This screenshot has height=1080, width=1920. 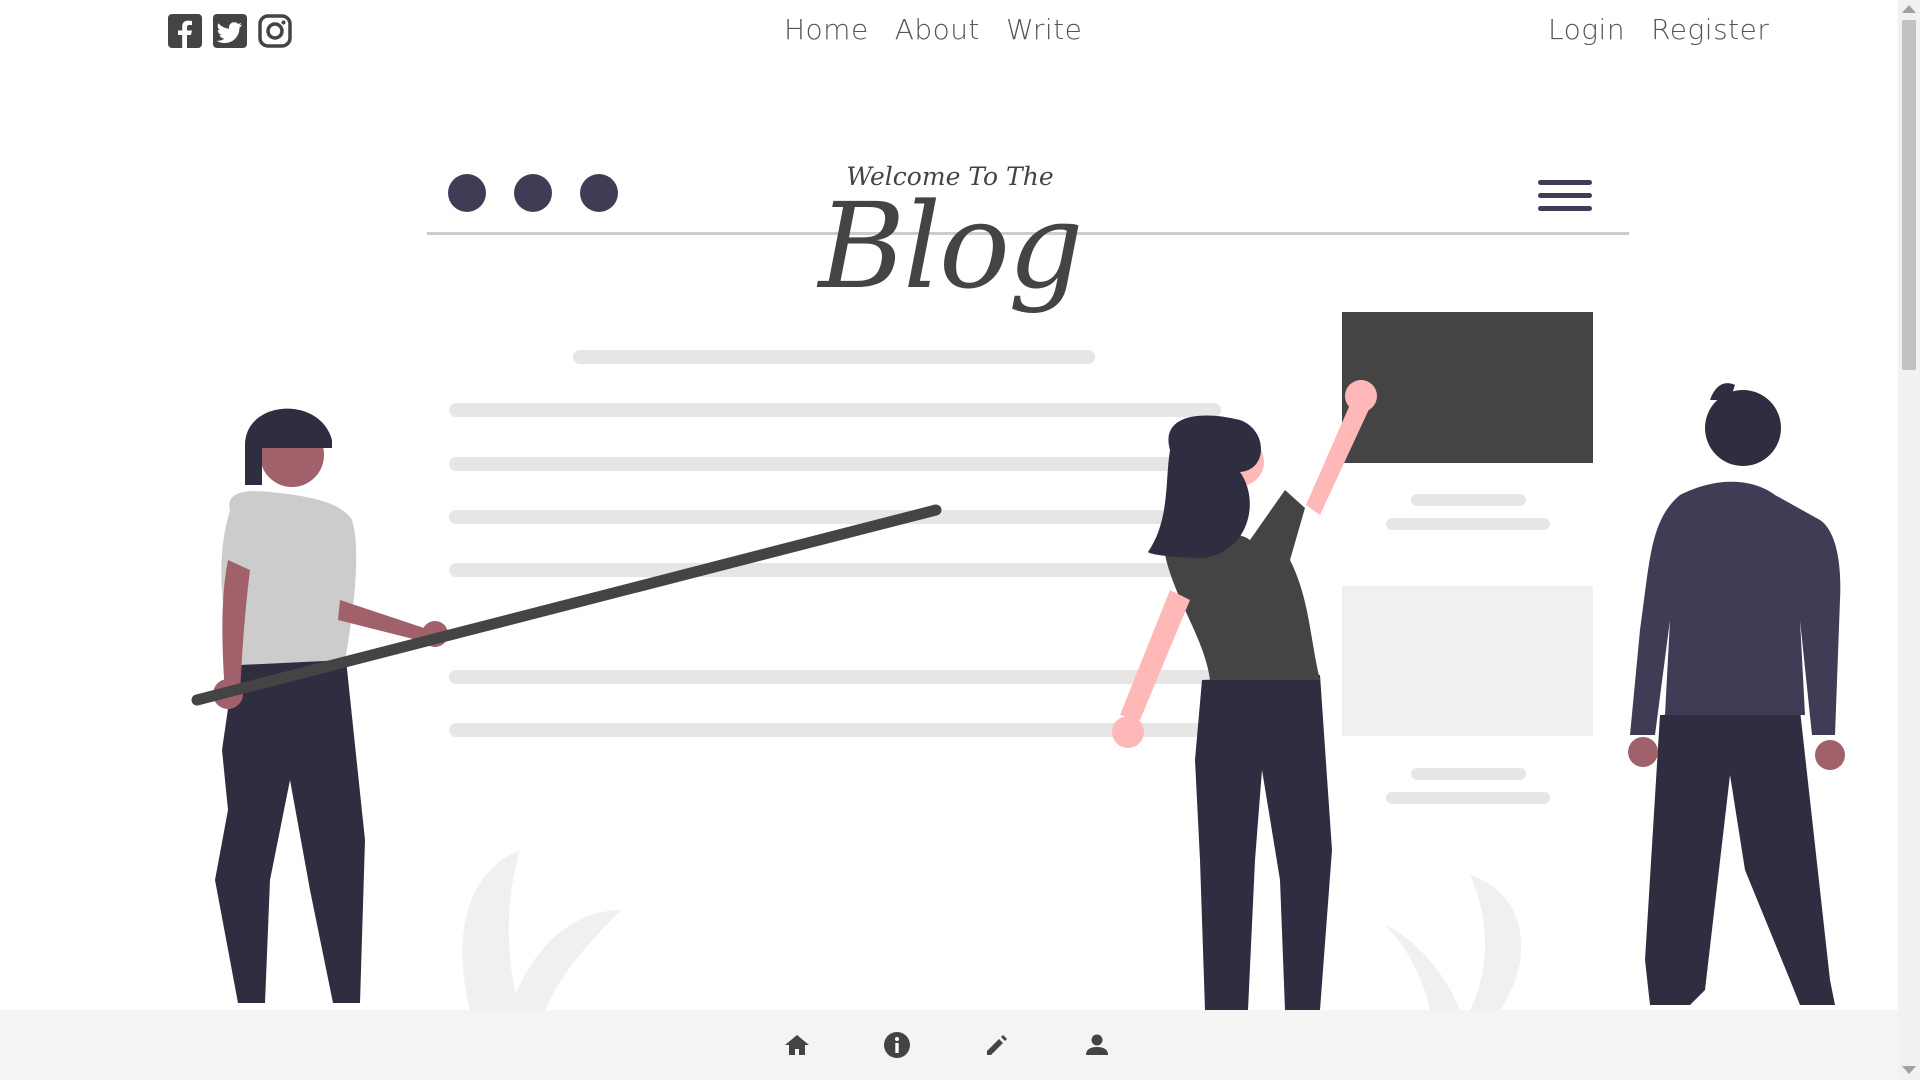 I want to click on plant-right, so click(x=1453, y=942).